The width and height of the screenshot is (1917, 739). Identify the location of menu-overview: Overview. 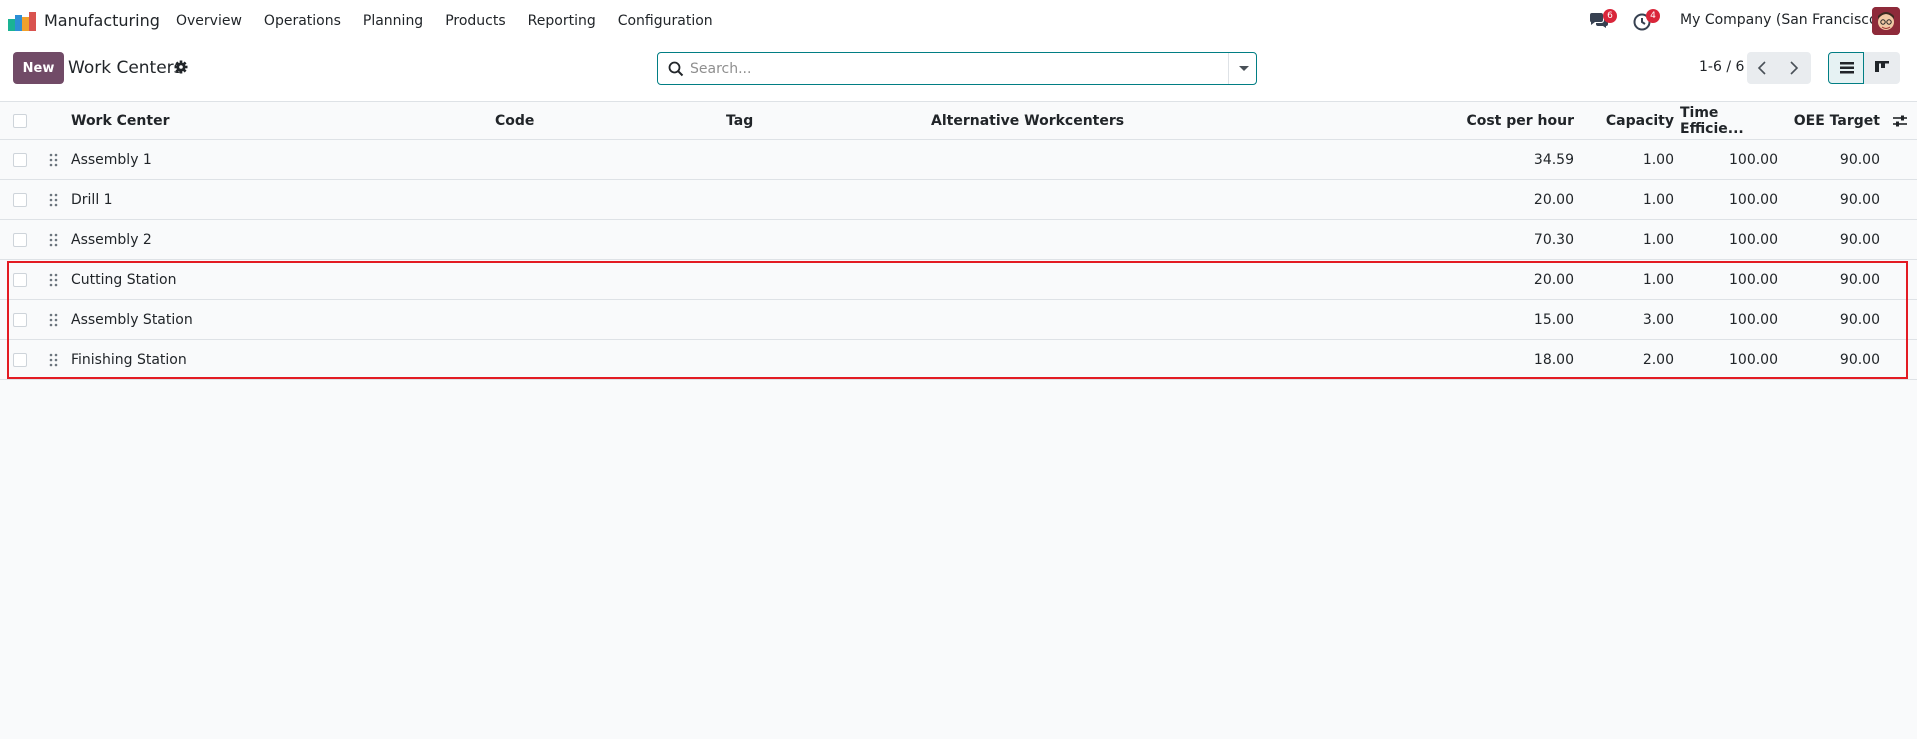
(209, 21).